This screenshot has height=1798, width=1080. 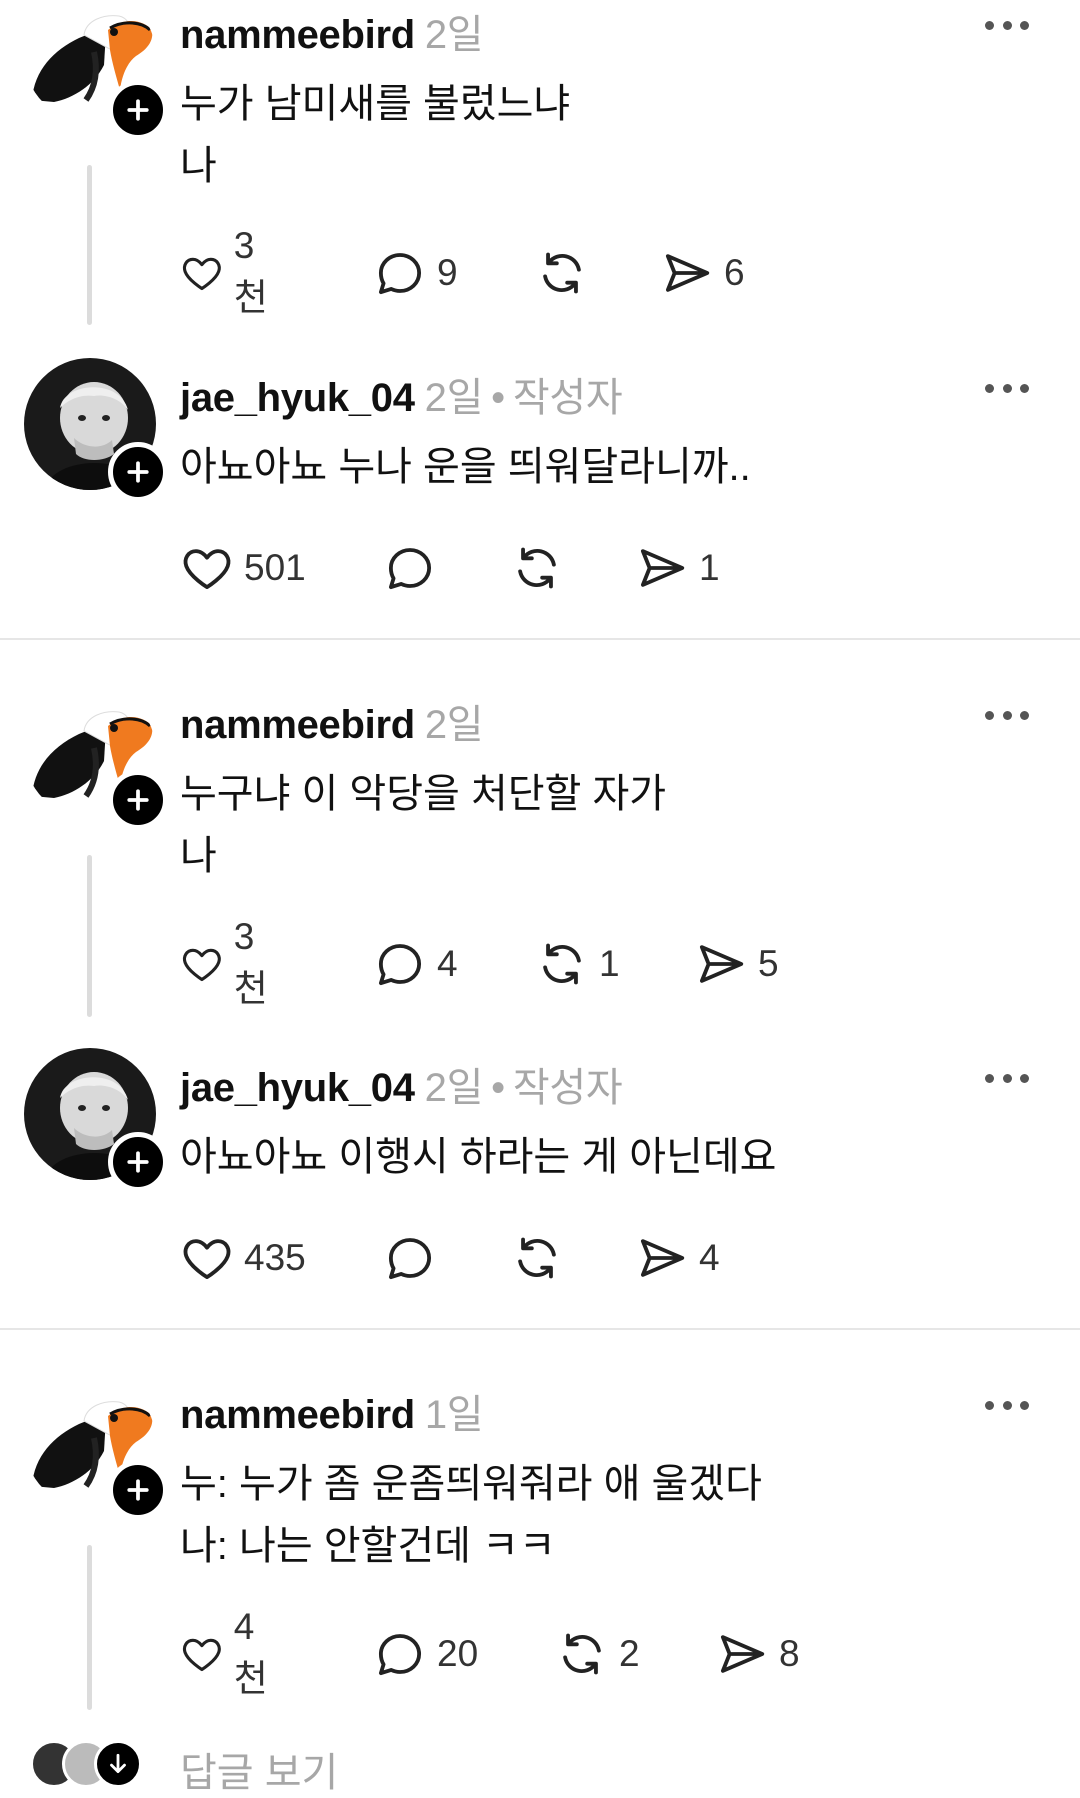 I want to click on view-replies-row: 답글 보기, so click(x=330, y=1765).